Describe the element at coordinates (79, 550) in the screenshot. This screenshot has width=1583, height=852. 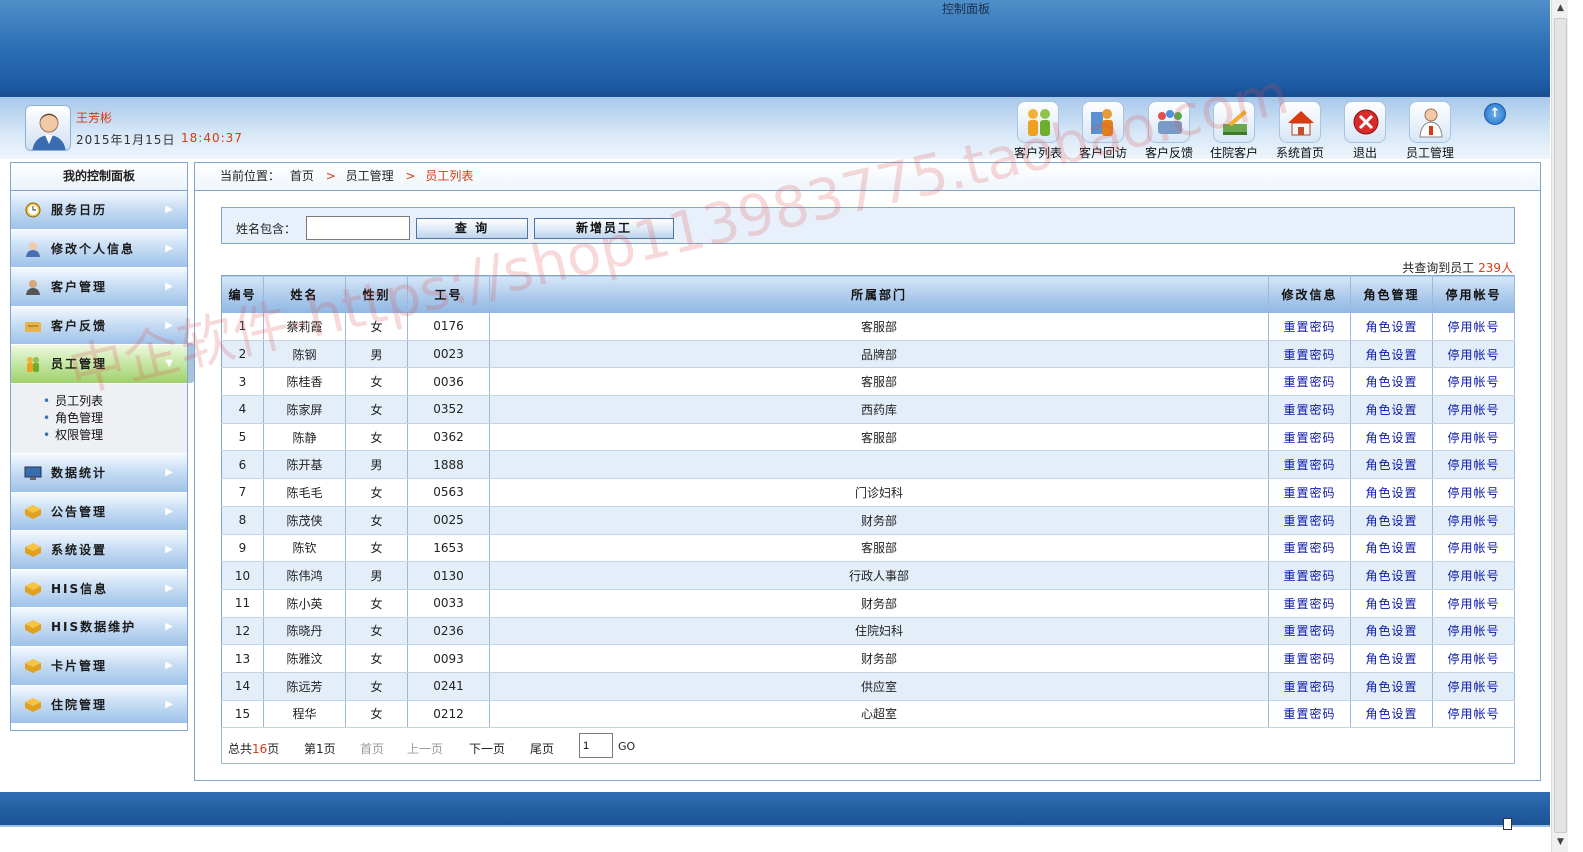
I see `sidebar-item-label: 系统设置` at that location.